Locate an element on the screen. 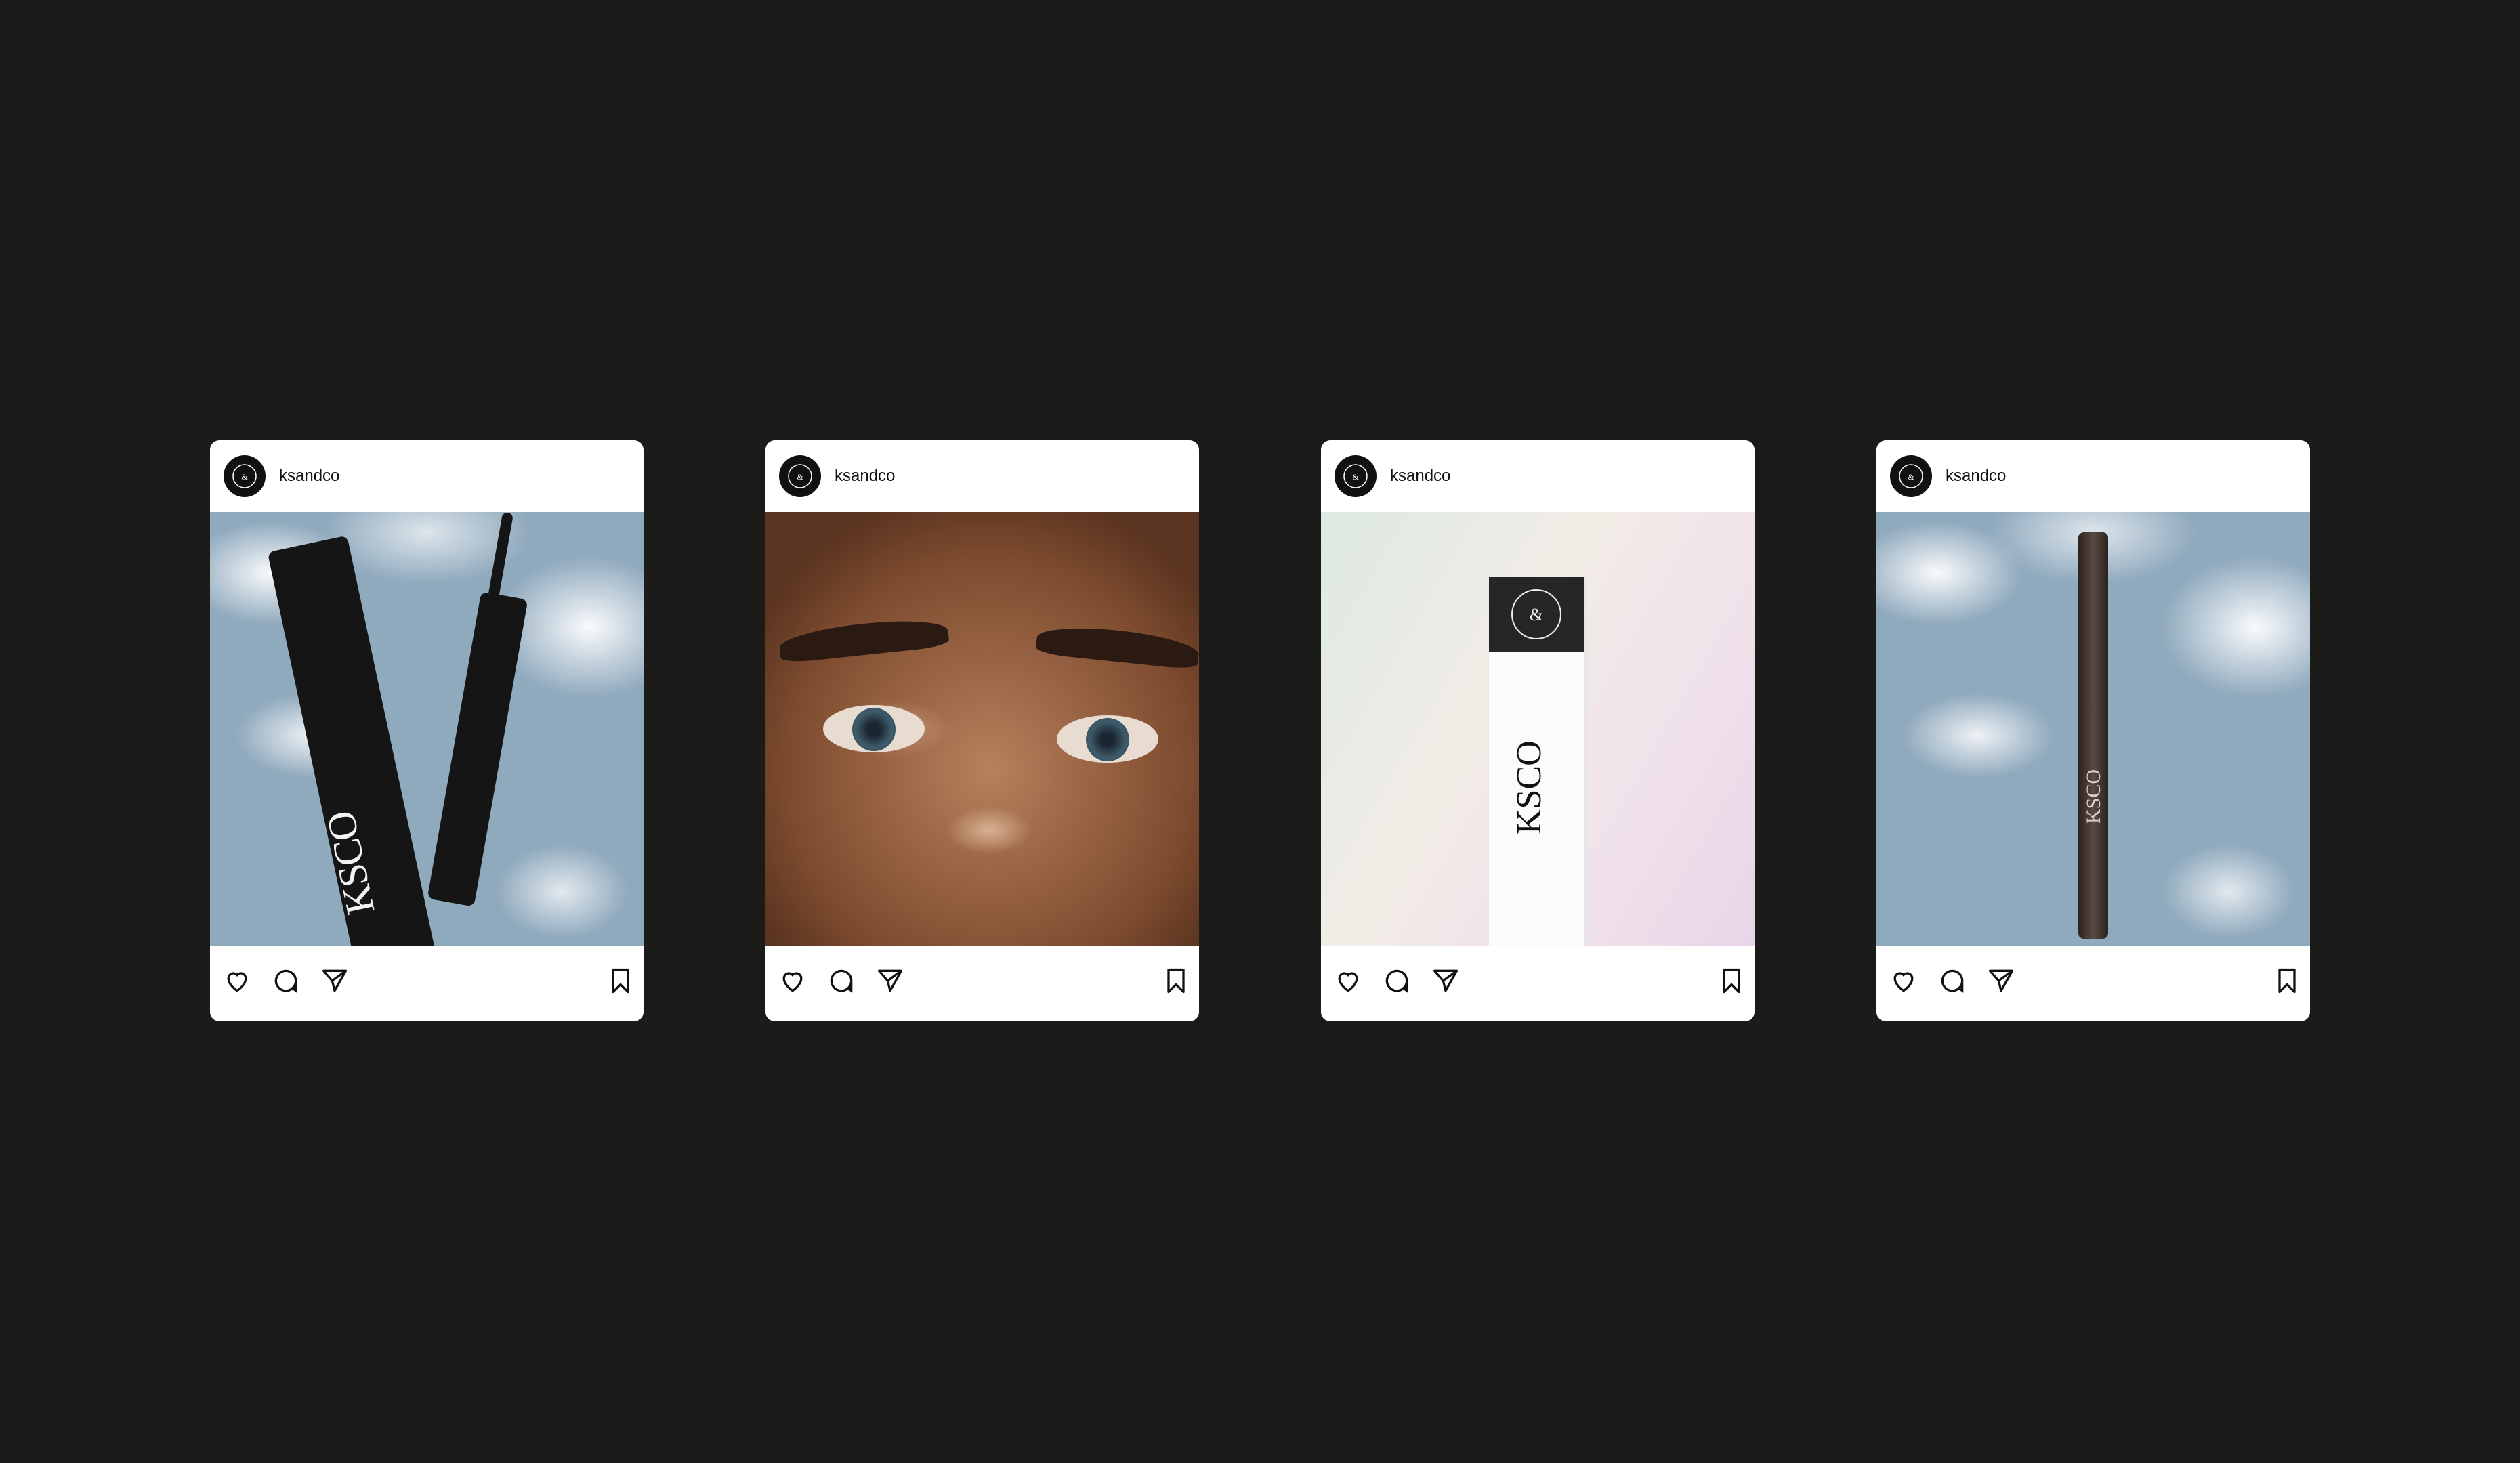 The height and width of the screenshot is (1463, 2520). product-box: & KSCO is located at coordinates (1536, 761).